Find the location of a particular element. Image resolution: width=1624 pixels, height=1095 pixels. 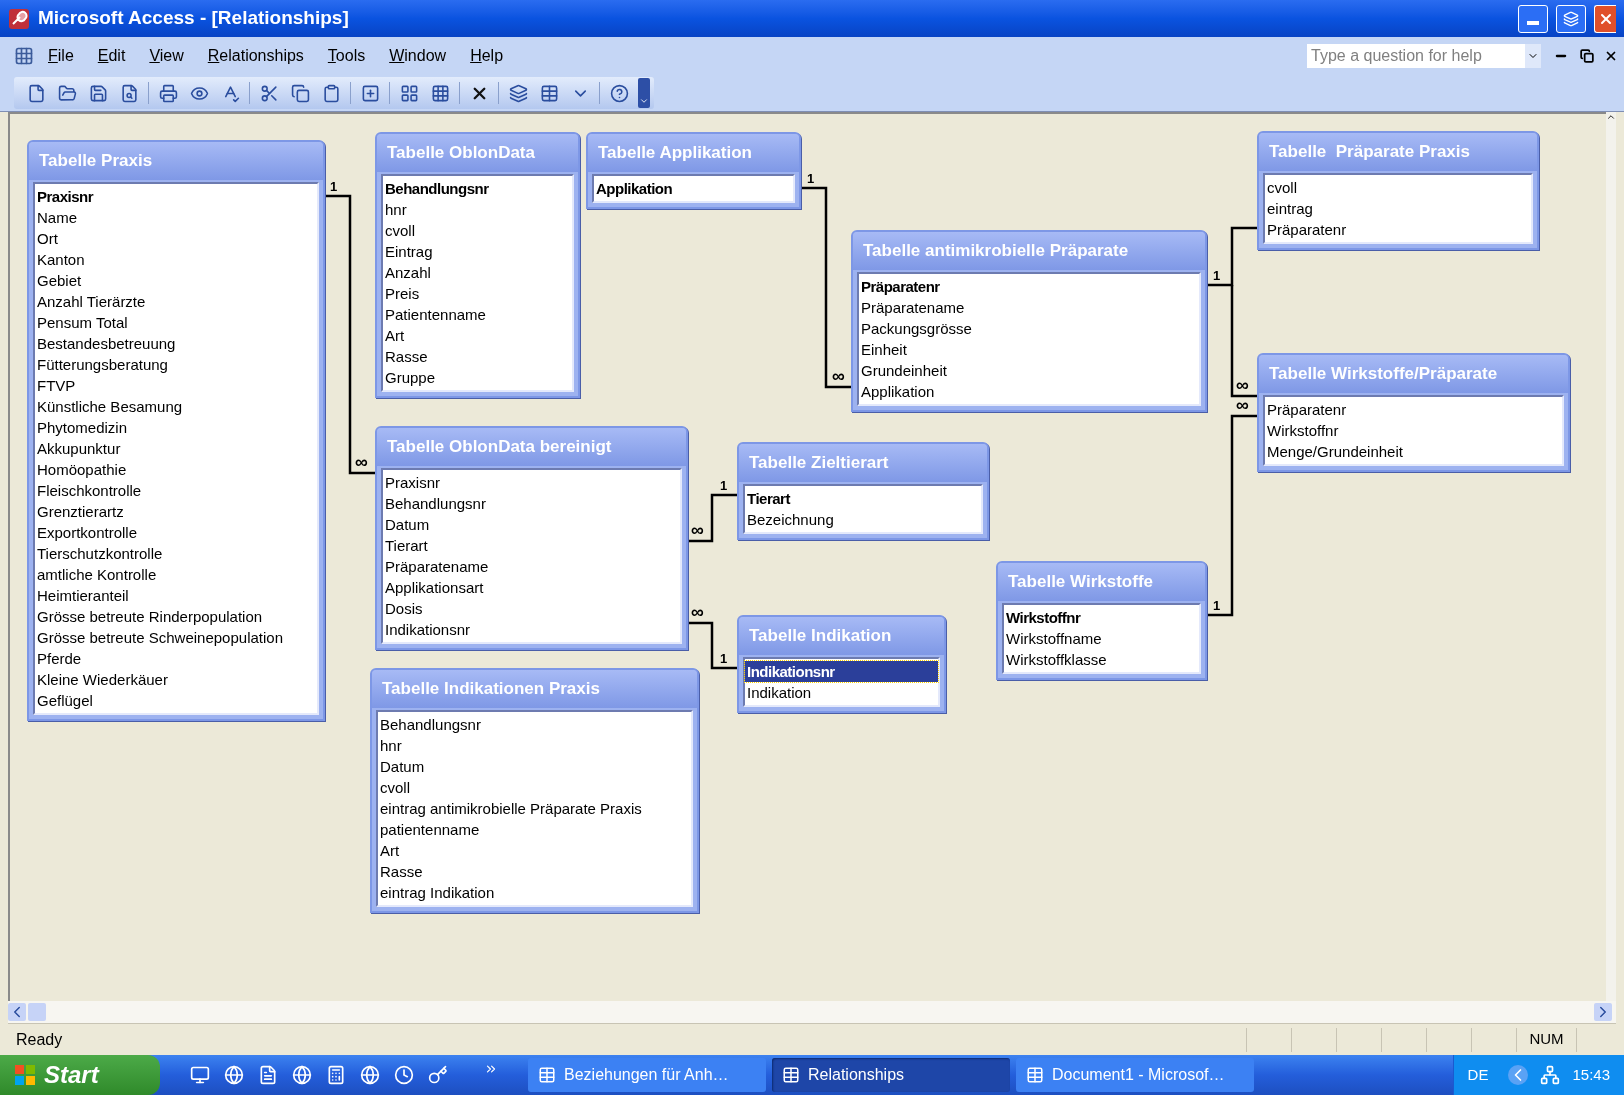

menu-item: Edit is located at coordinates (111, 56).